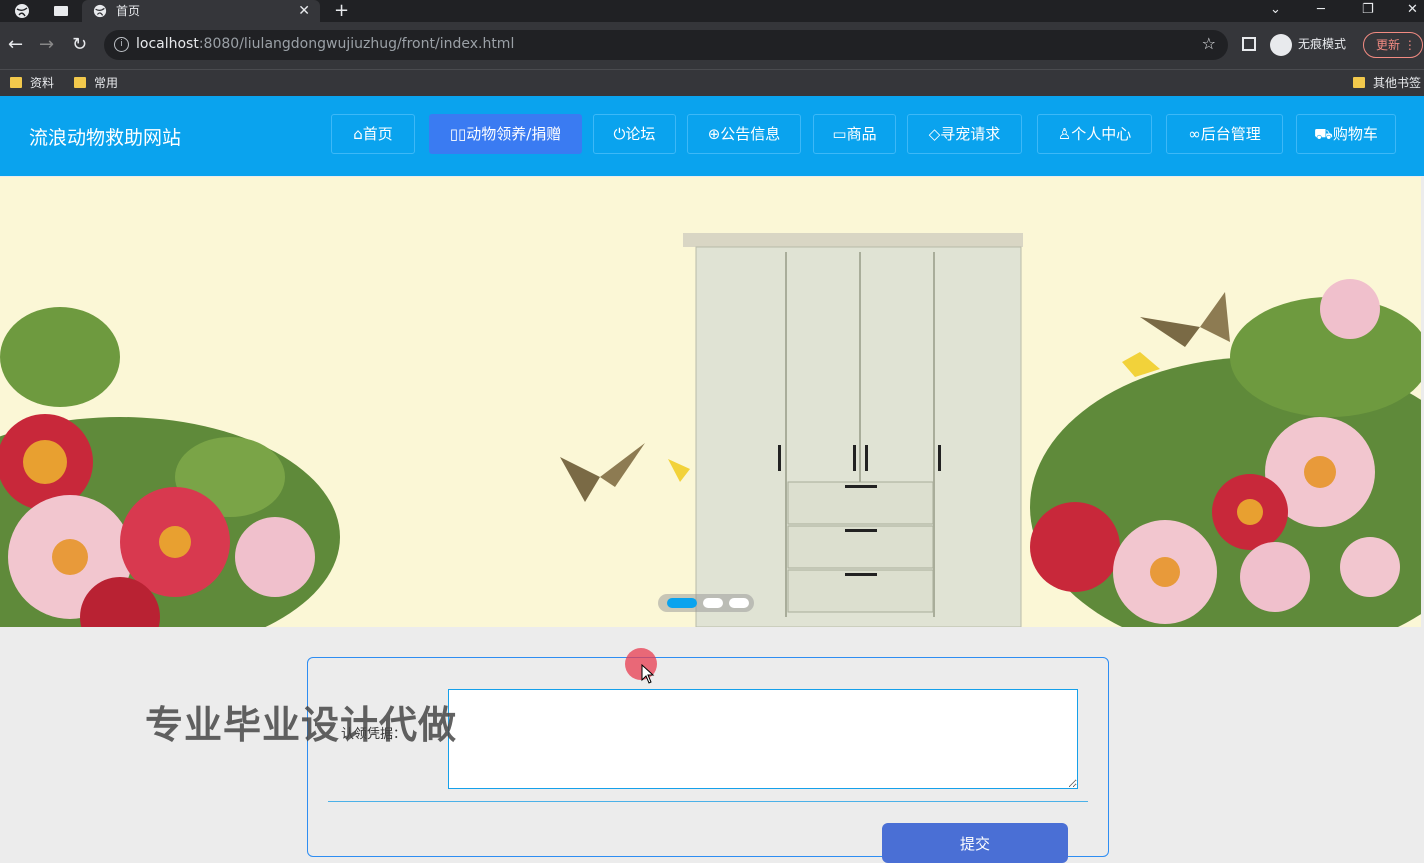  I want to click on nav-label: 公告信息, so click(750, 134).